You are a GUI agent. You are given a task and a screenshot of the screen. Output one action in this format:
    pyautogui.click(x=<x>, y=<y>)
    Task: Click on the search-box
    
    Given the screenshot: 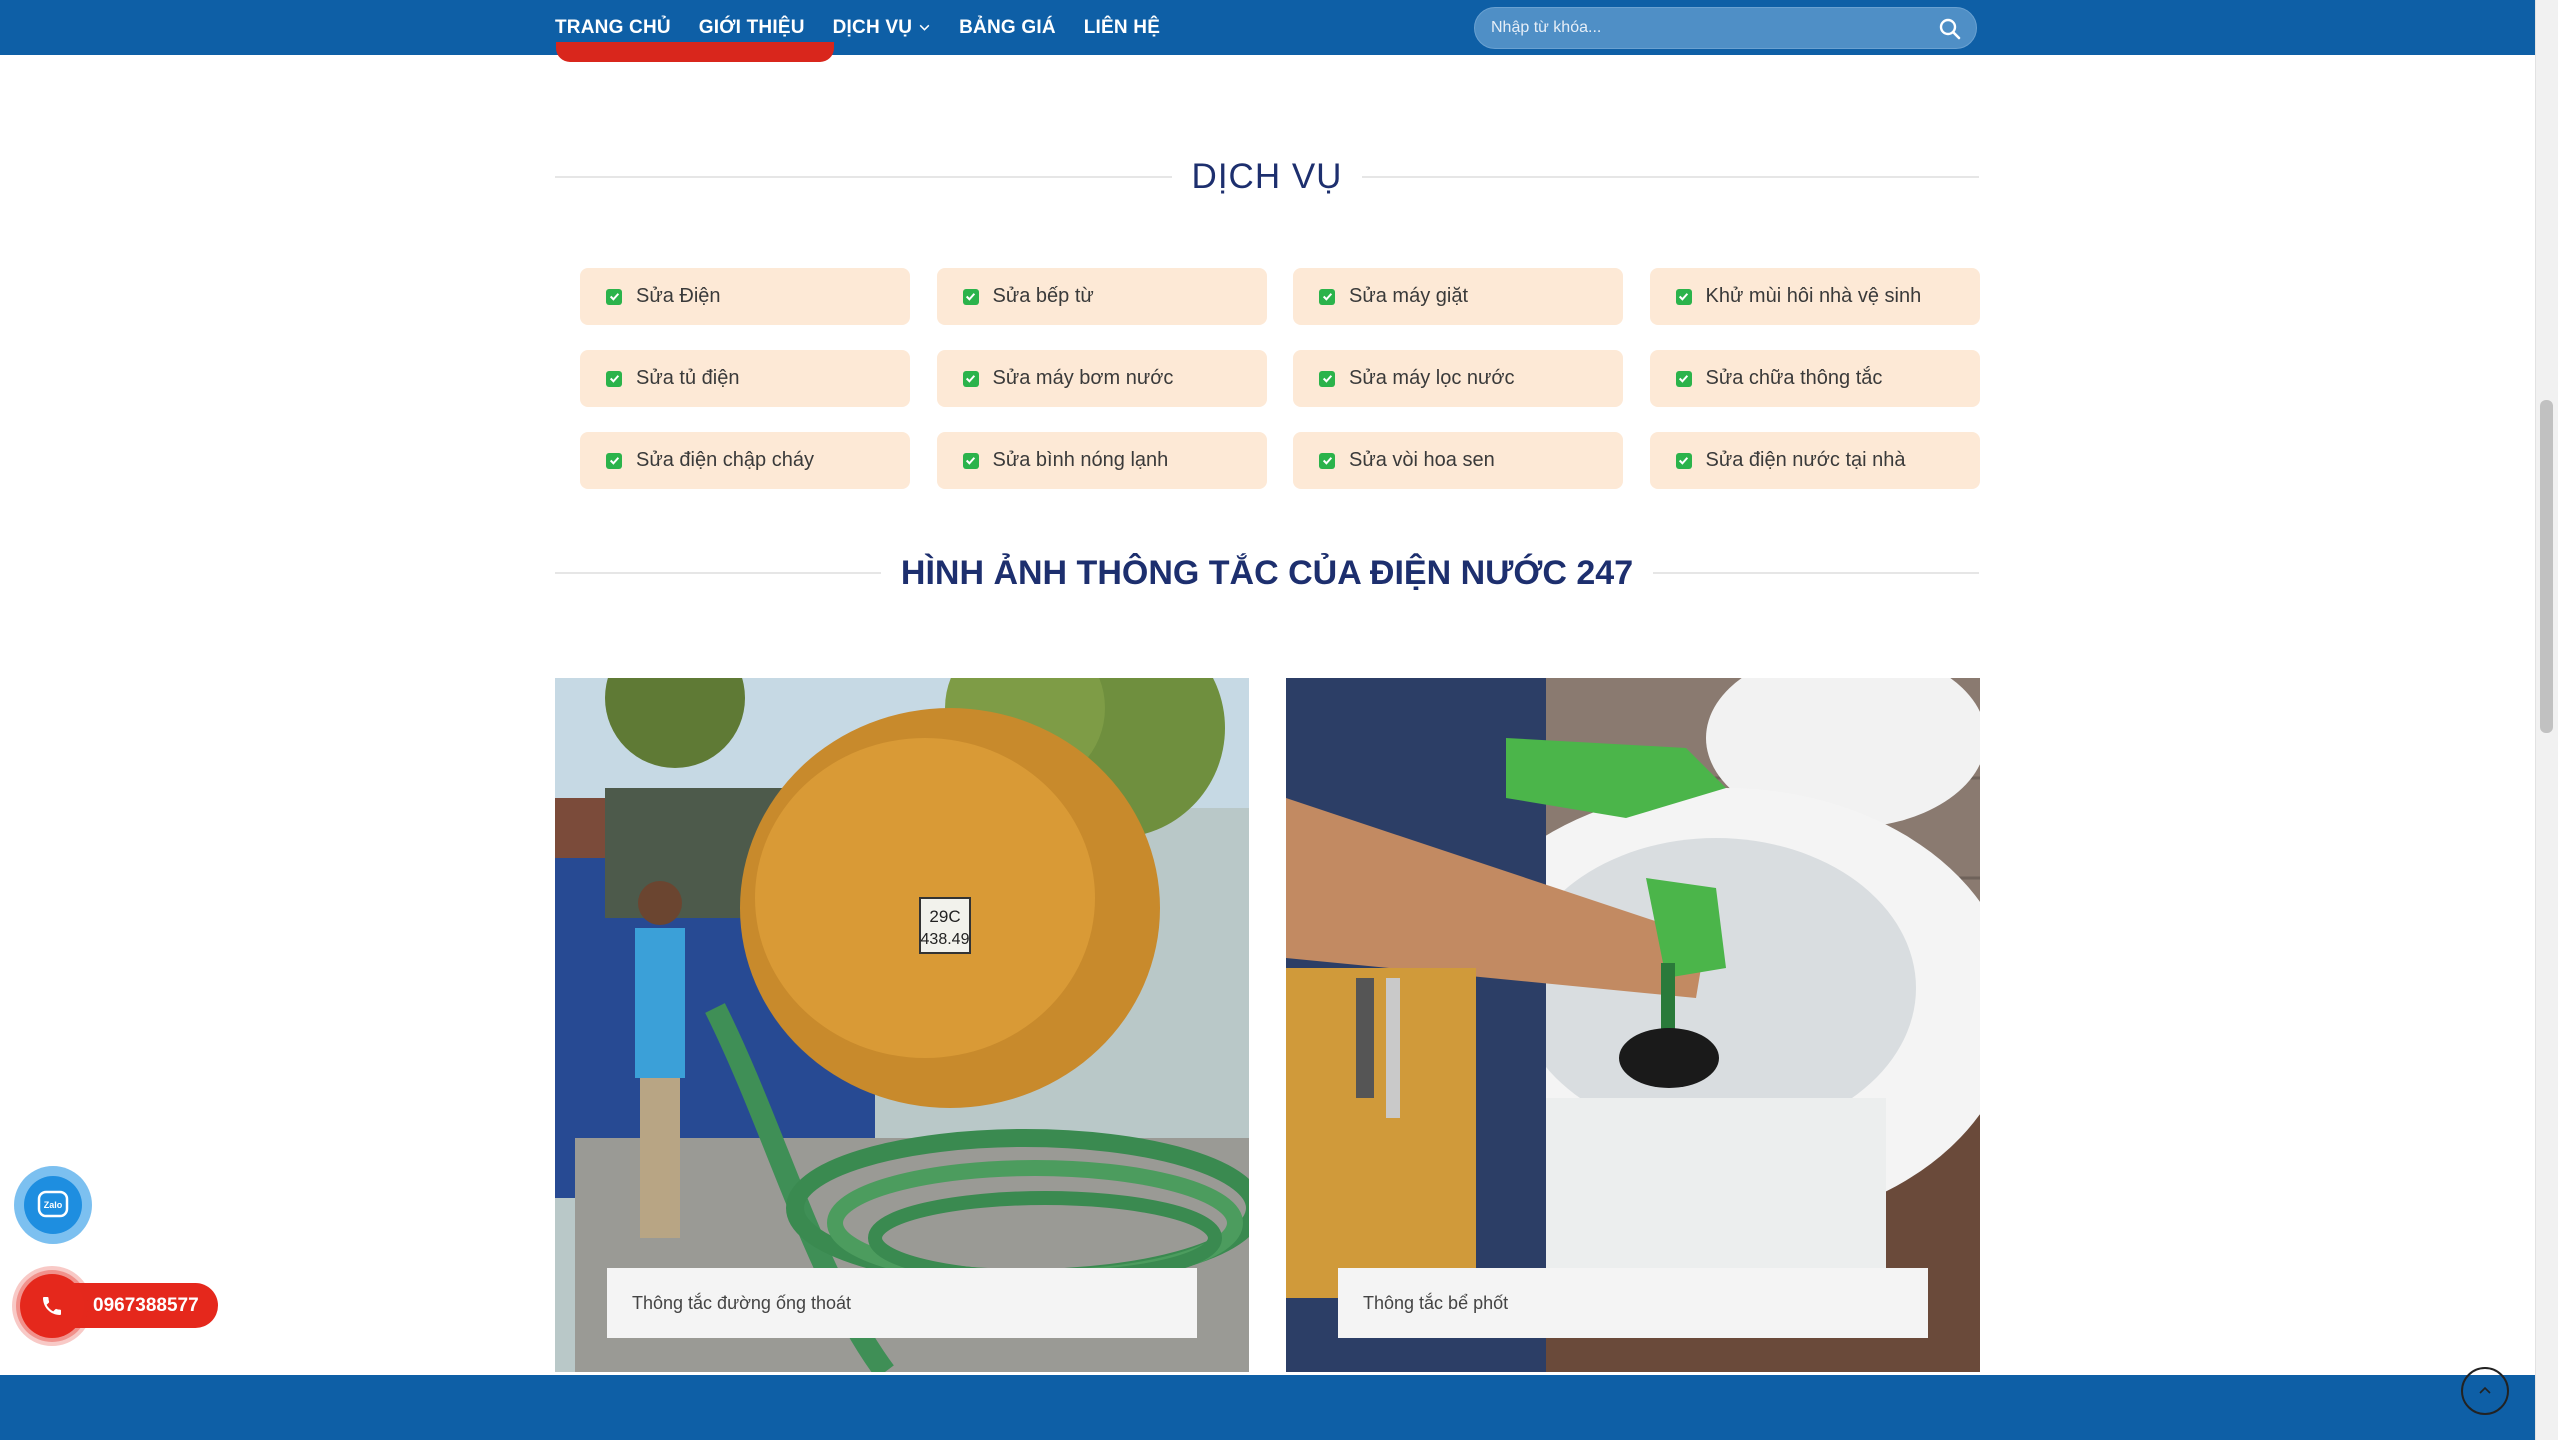 What is the action you would take?
    pyautogui.click(x=1725, y=28)
    